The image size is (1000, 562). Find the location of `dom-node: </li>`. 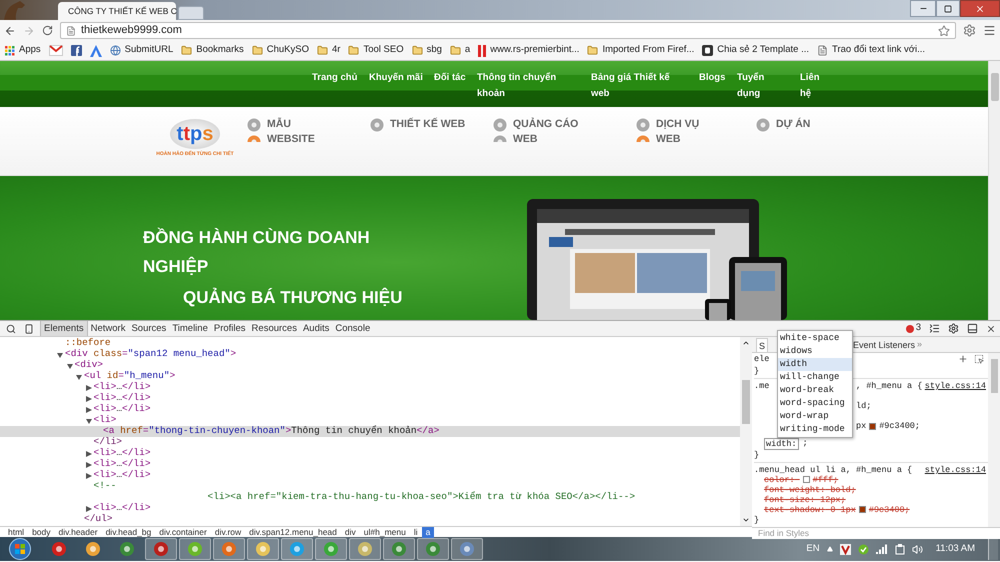

dom-node: </li> is located at coordinates (370, 442).